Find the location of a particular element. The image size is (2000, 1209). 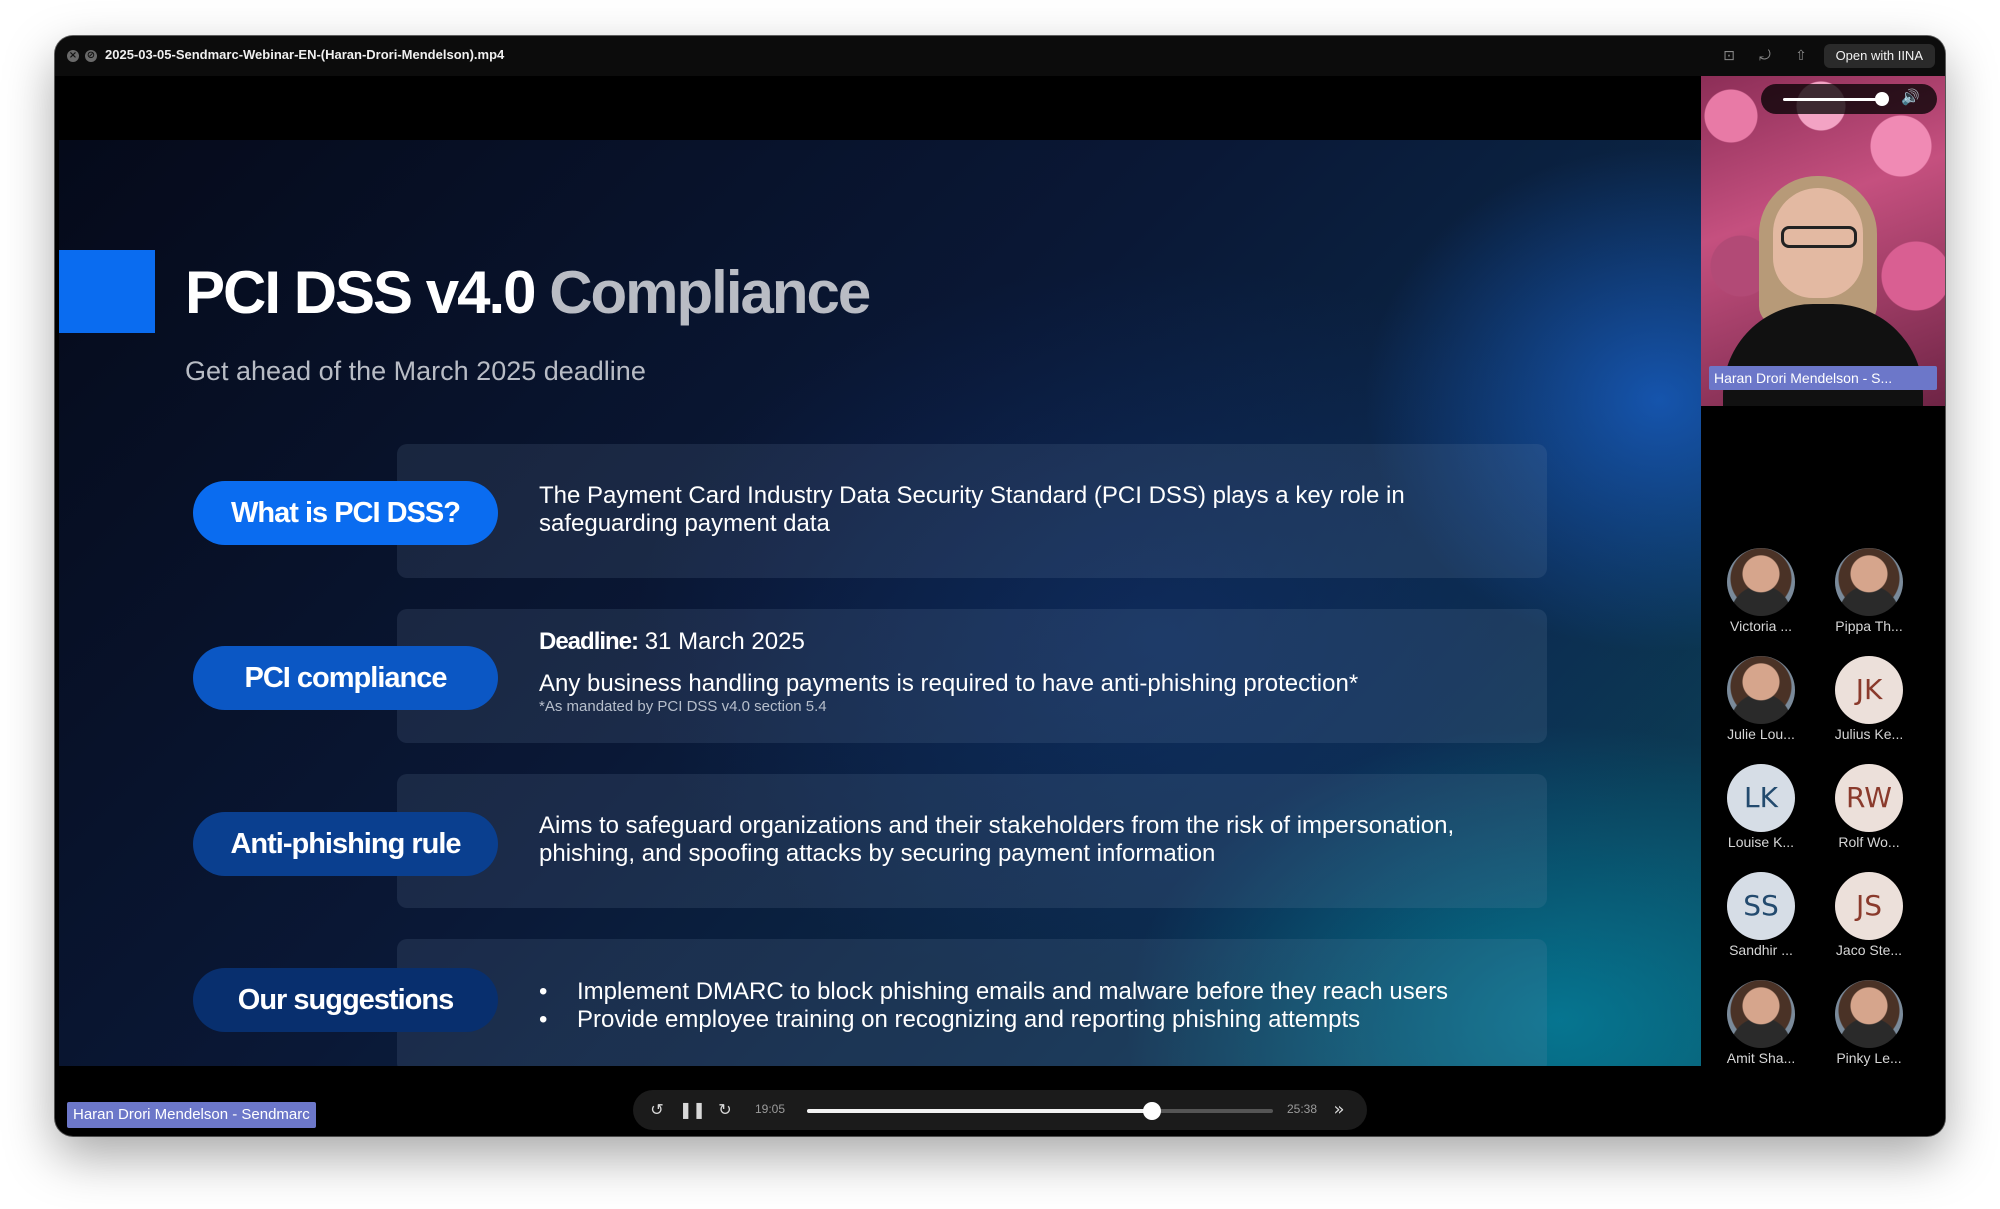

fast-forward-icon: » is located at coordinates (1339, 1110).